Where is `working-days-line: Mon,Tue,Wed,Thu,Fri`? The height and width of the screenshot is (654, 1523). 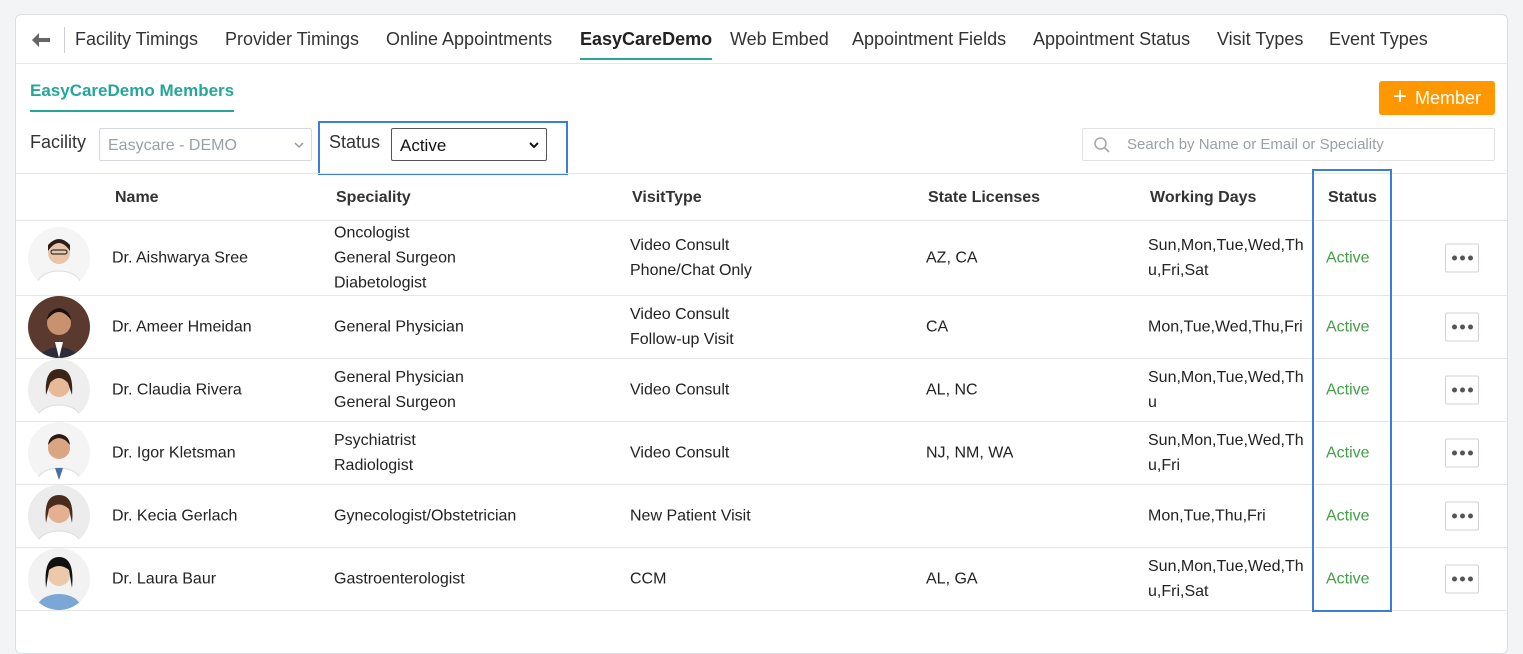
working-days-line: Mon,Tue,Wed,Thu,Fri is located at coordinates (1225, 327).